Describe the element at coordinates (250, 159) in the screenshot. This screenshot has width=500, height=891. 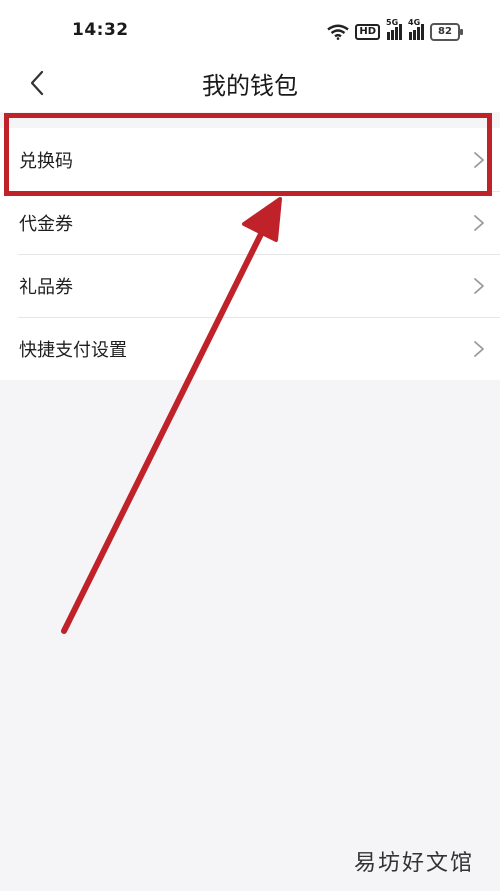
I see `menu-item-redeem-code: 兑换码` at that location.